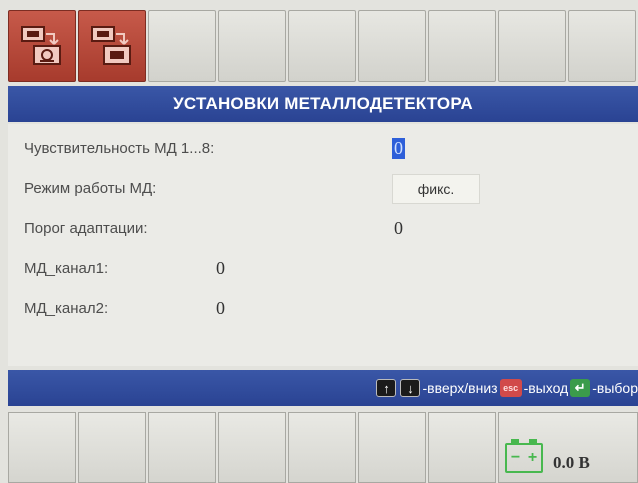 This screenshot has width=638, height=483. I want to click on channel1-value: 0, so click(220, 268).